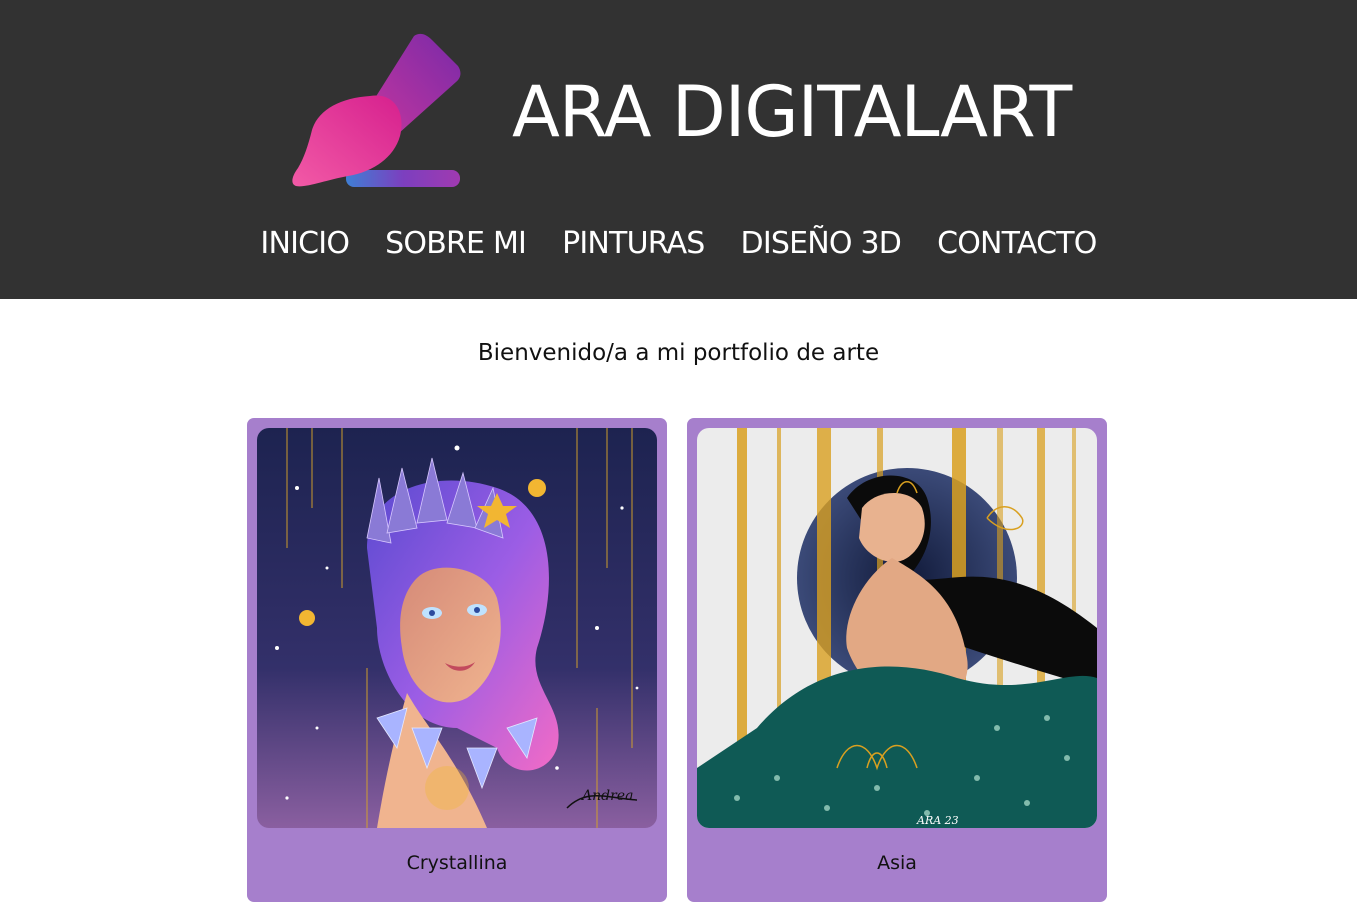  What do you see at coordinates (937, 820) in the screenshot?
I see `svg-text: ARA 23` at bounding box center [937, 820].